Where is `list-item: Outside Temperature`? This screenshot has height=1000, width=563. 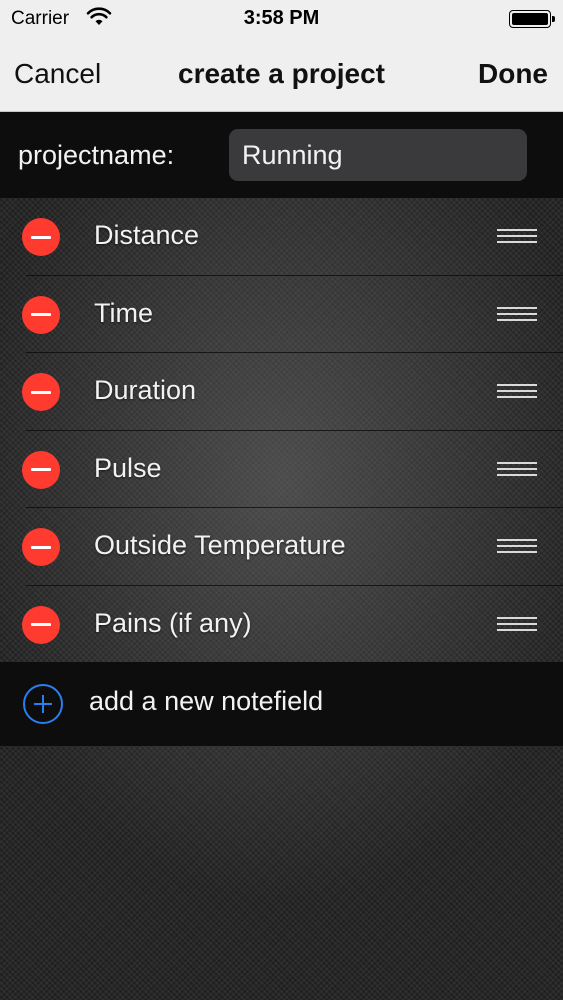 list-item: Outside Temperature is located at coordinates (281, 547).